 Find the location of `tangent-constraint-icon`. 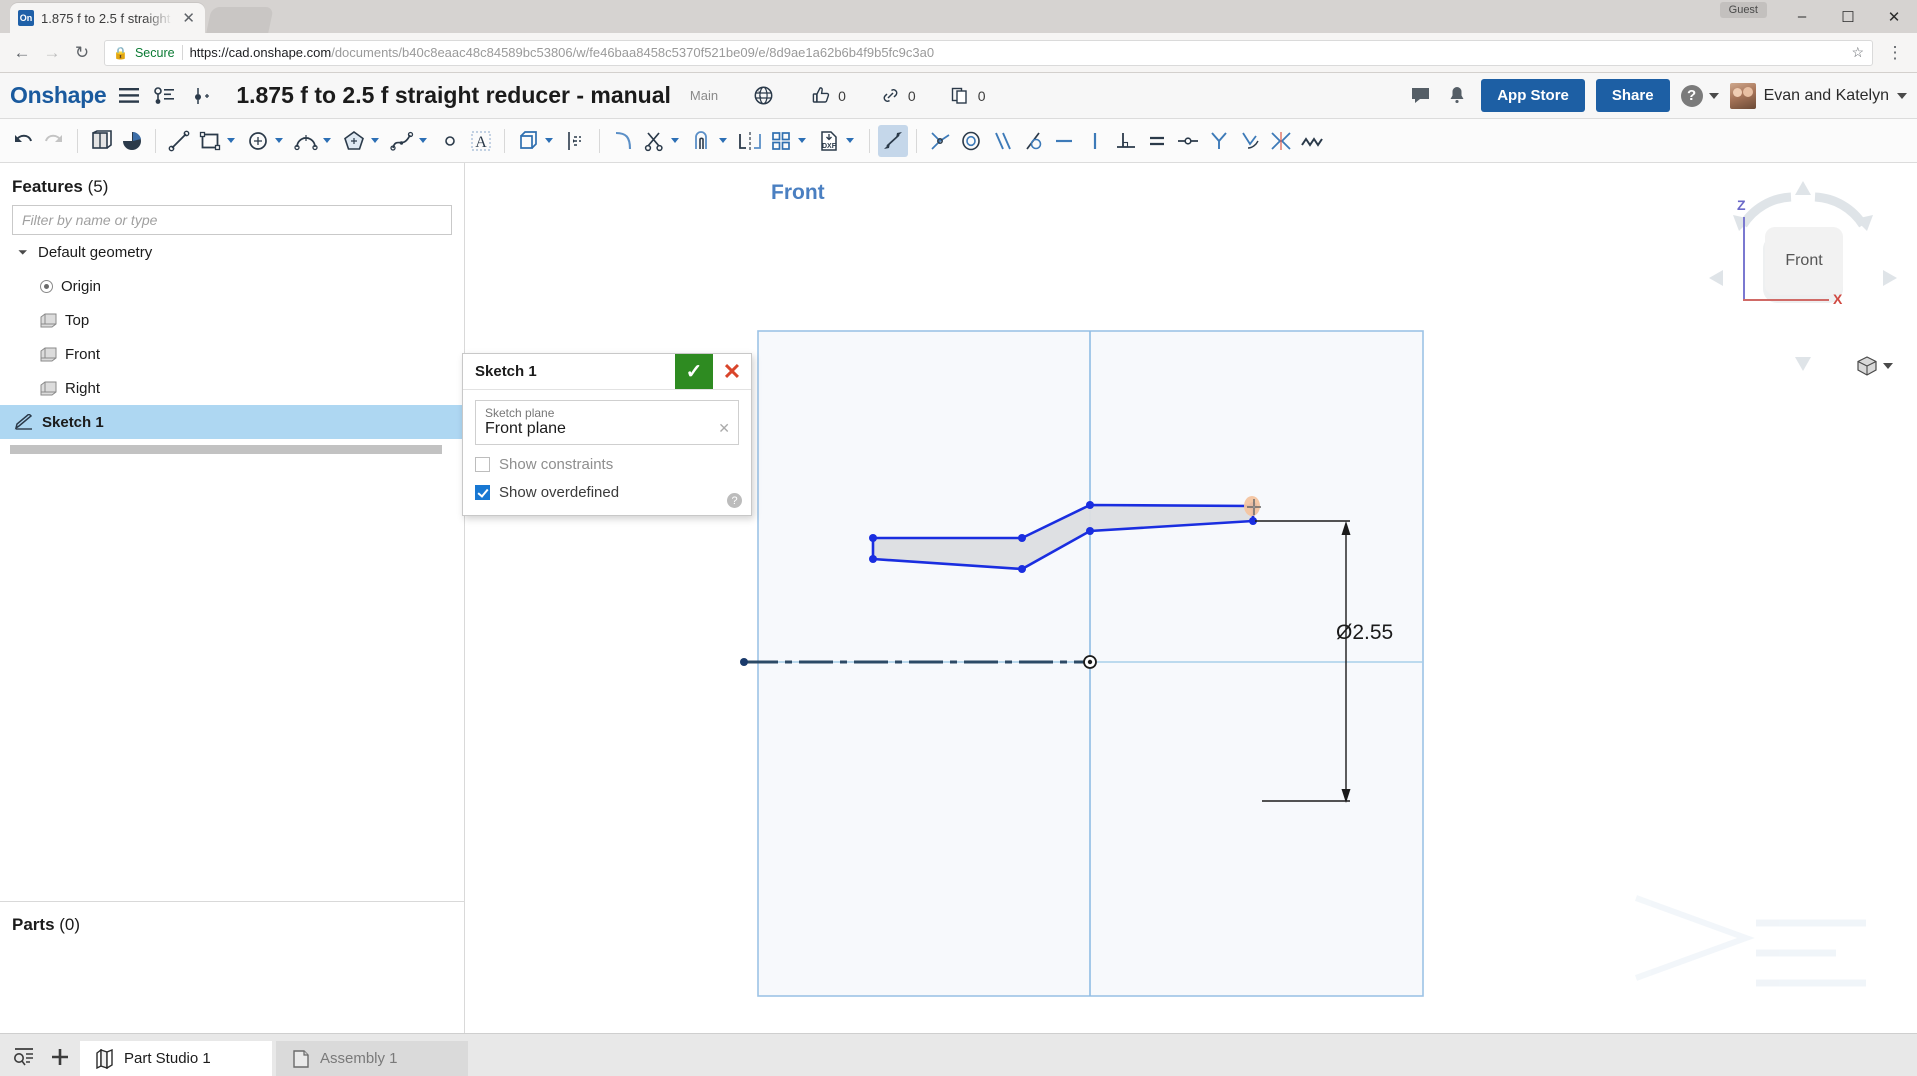

tangent-constraint-icon is located at coordinates (1033, 141).